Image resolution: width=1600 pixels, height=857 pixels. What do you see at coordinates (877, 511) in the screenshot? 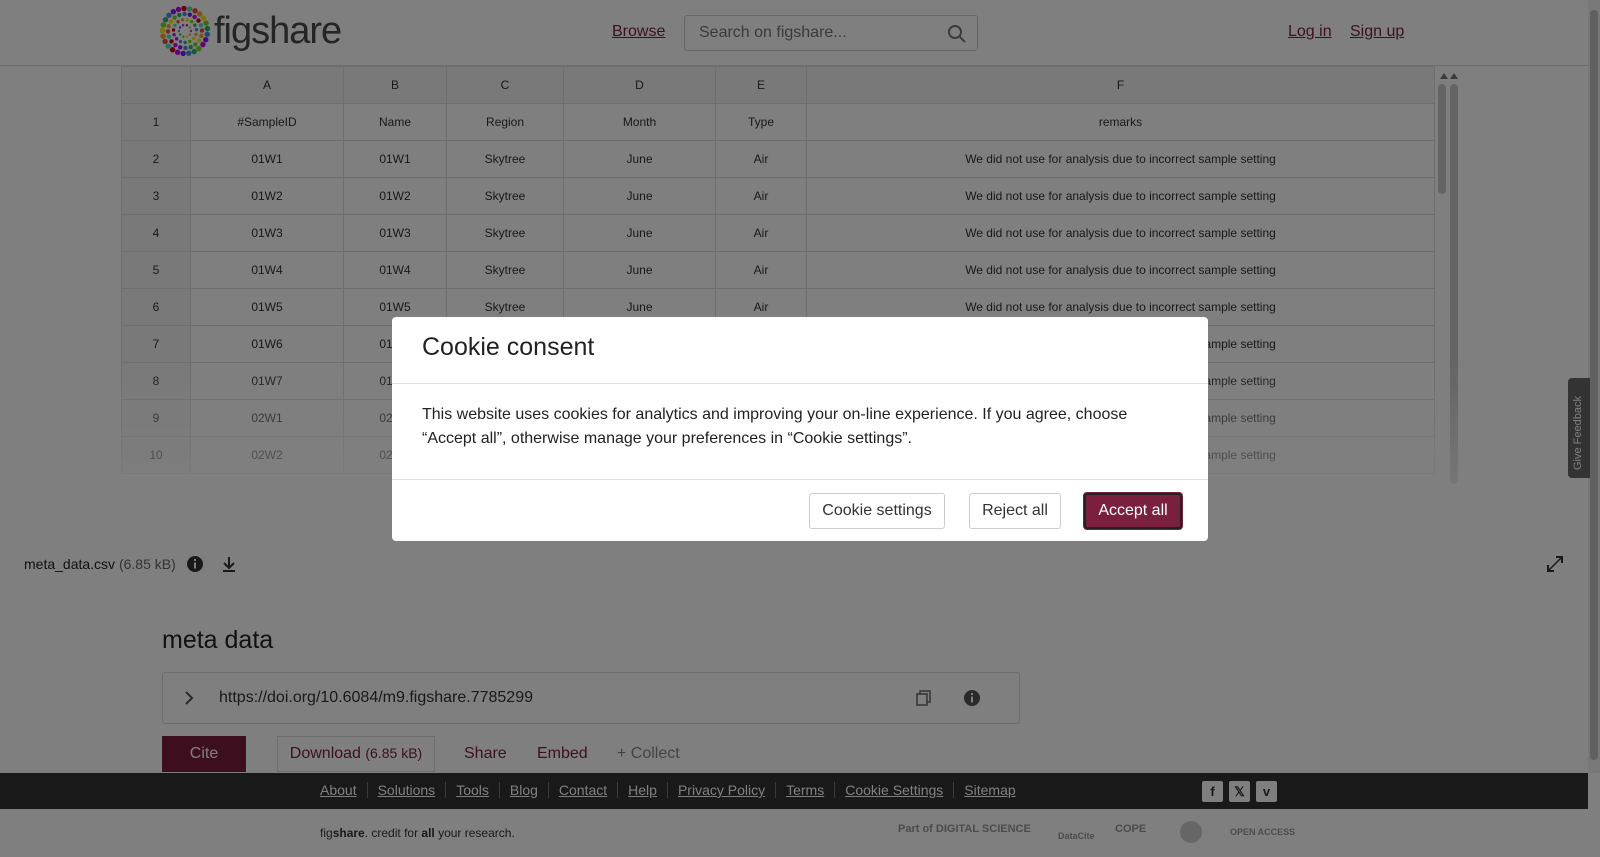
I see `cookie-settings-button: Cookie settings` at bounding box center [877, 511].